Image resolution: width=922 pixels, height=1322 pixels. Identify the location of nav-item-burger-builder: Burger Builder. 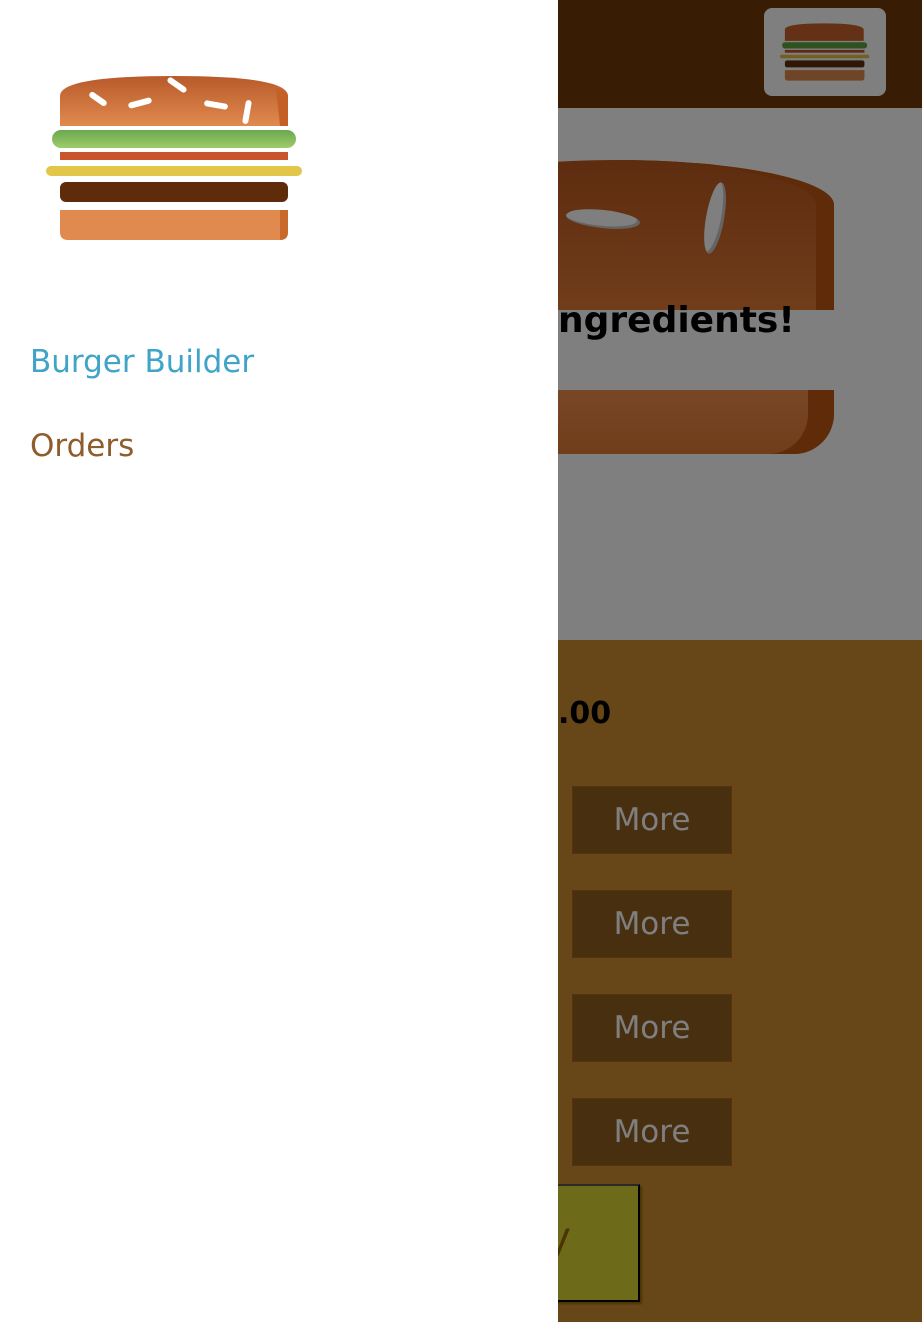
(142, 382).